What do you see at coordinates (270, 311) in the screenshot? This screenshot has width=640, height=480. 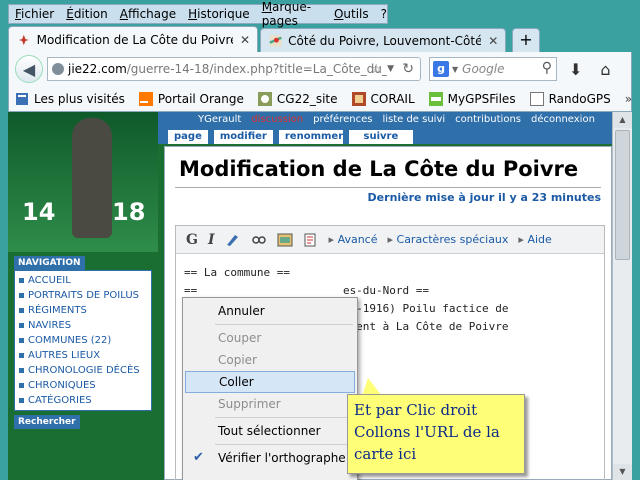 I see `ctx-undo: Annuler` at bounding box center [270, 311].